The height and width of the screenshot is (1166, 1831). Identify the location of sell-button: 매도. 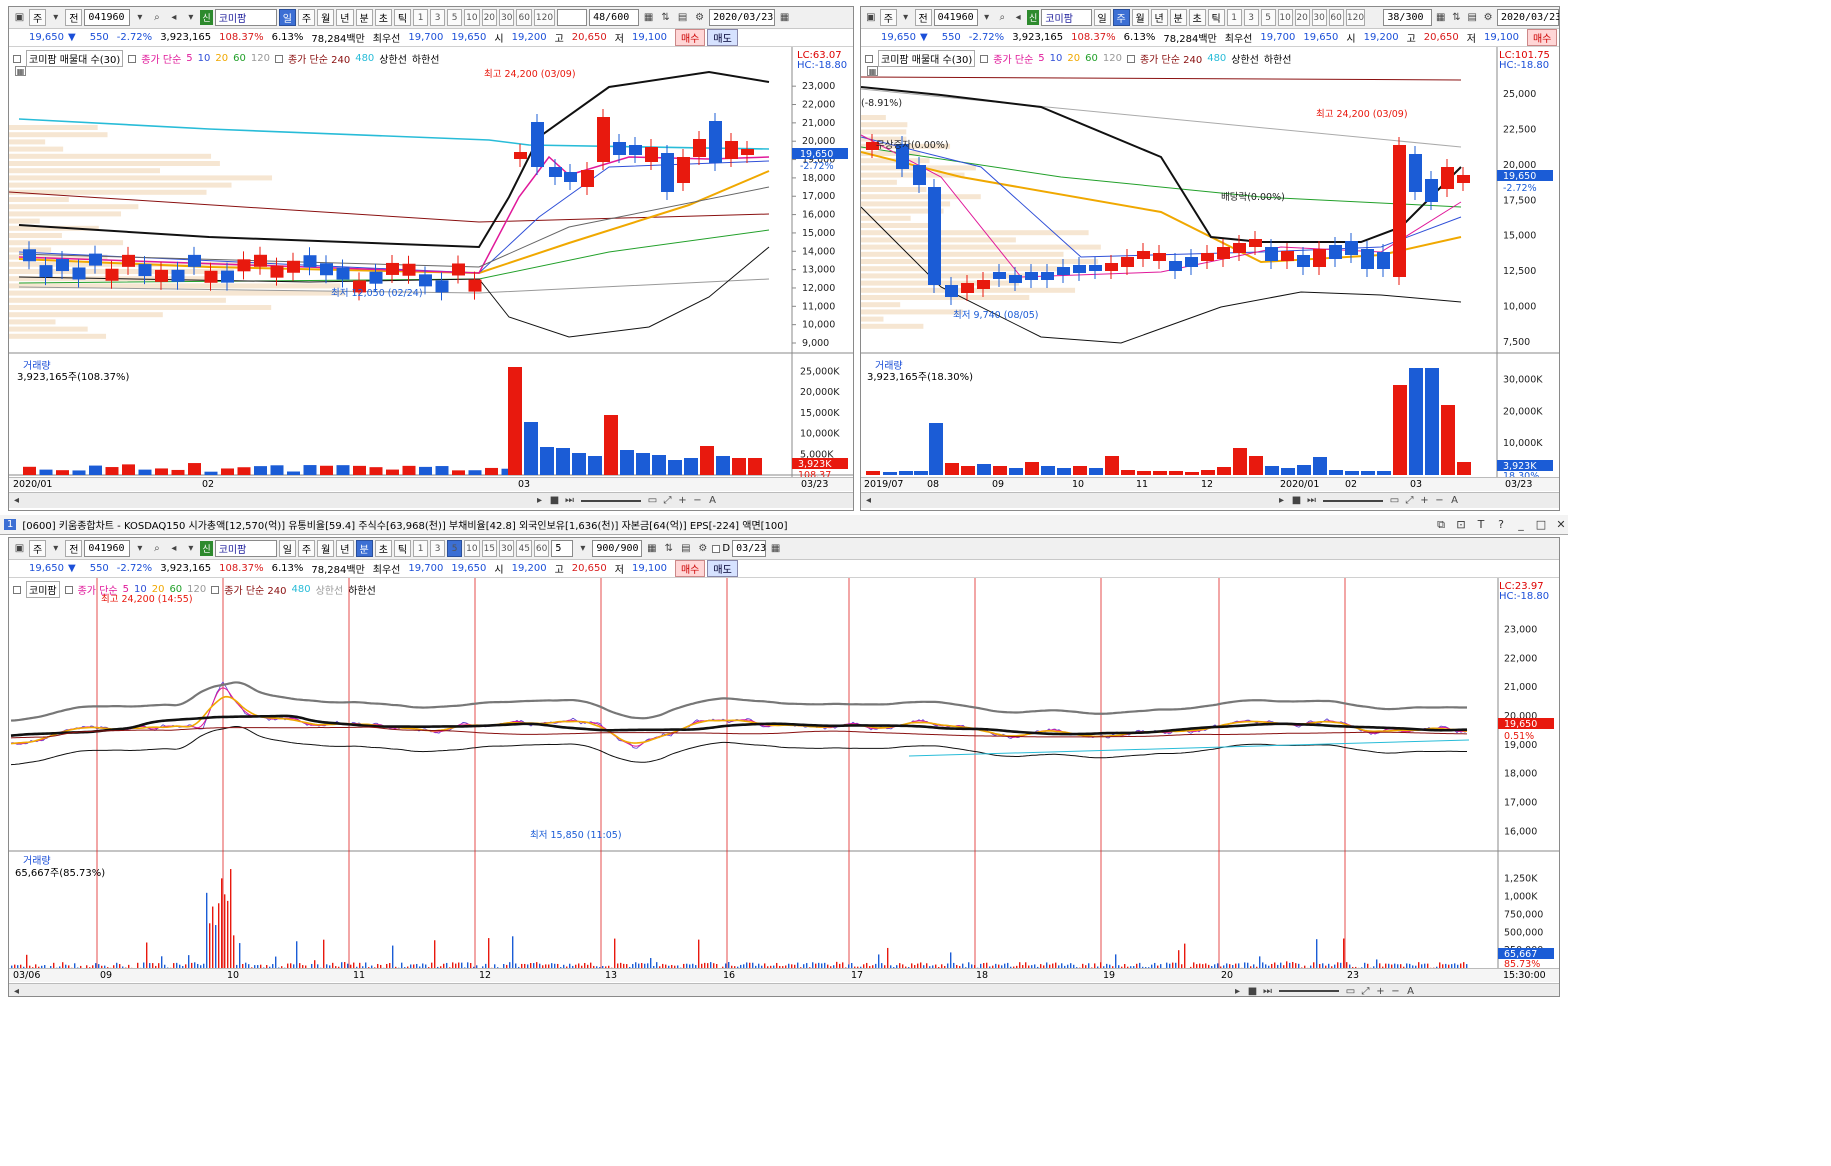
(722, 37).